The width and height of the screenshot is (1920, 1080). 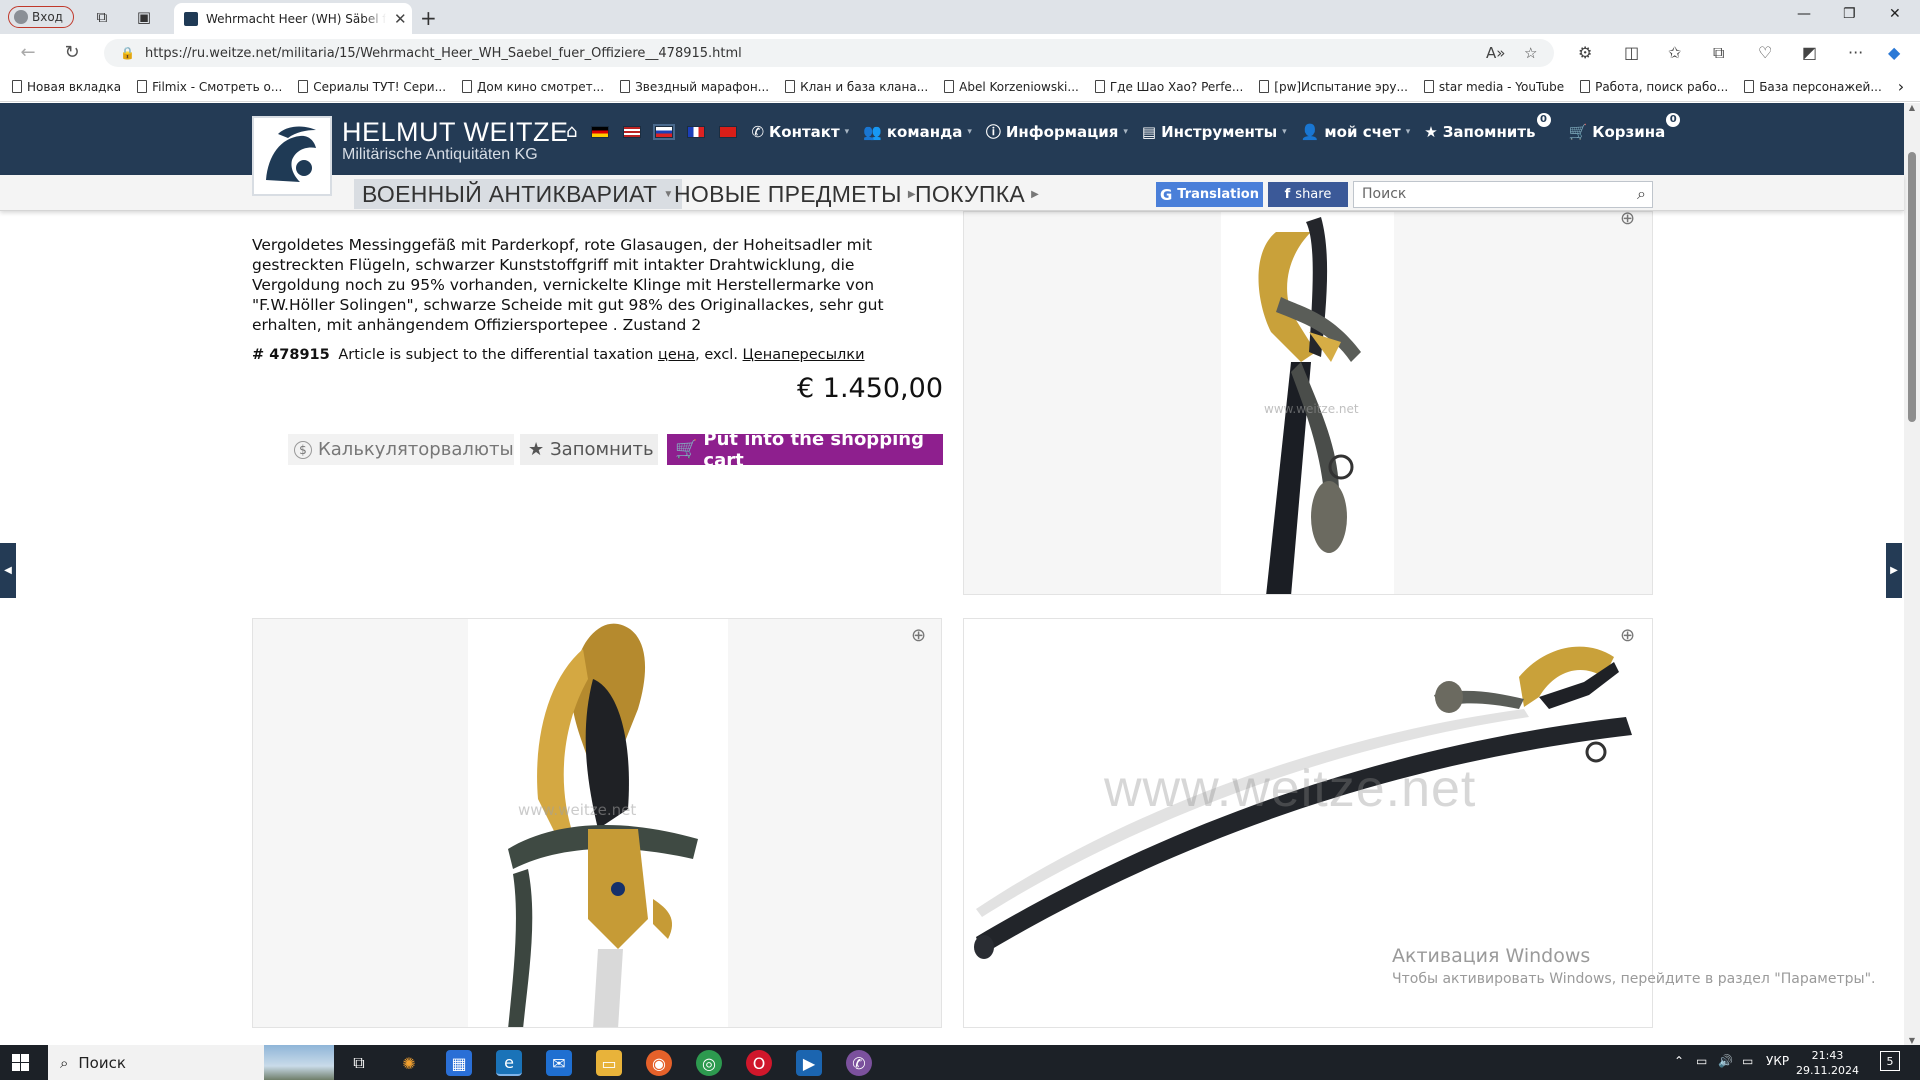 I want to click on nav-account: 👤 мой счет ▾, so click(x=1356, y=132).